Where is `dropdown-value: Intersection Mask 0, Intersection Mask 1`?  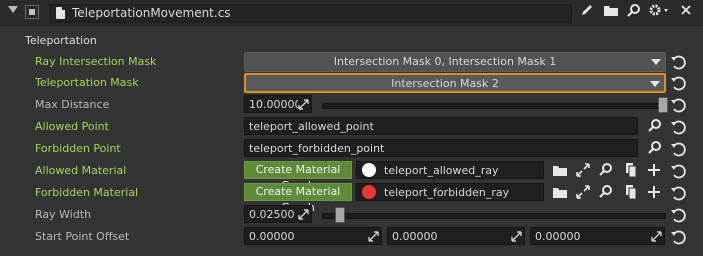 dropdown-value: Intersection Mask 0, Intersection Mask 1 is located at coordinates (445, 61).